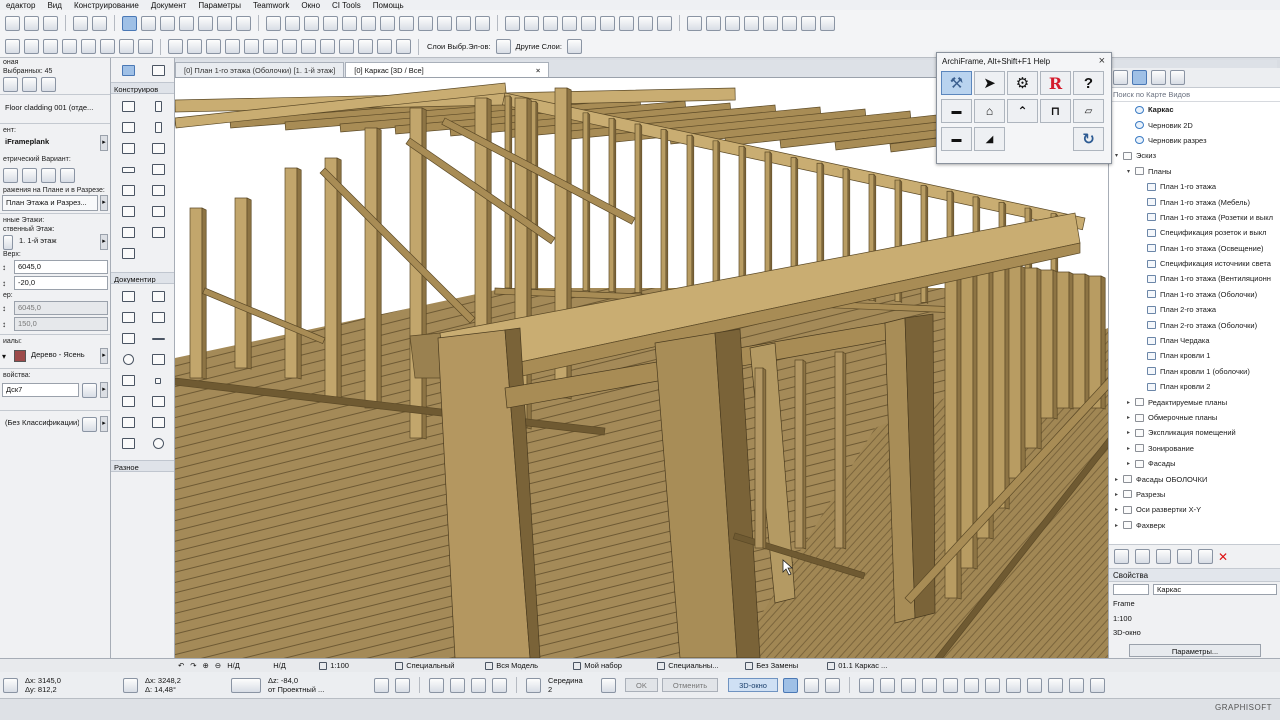 The image size is (1280, 720). Describe the element at coordinates (50, 143) in the screenshot. I see `element-type: iFrameplank` at that location.